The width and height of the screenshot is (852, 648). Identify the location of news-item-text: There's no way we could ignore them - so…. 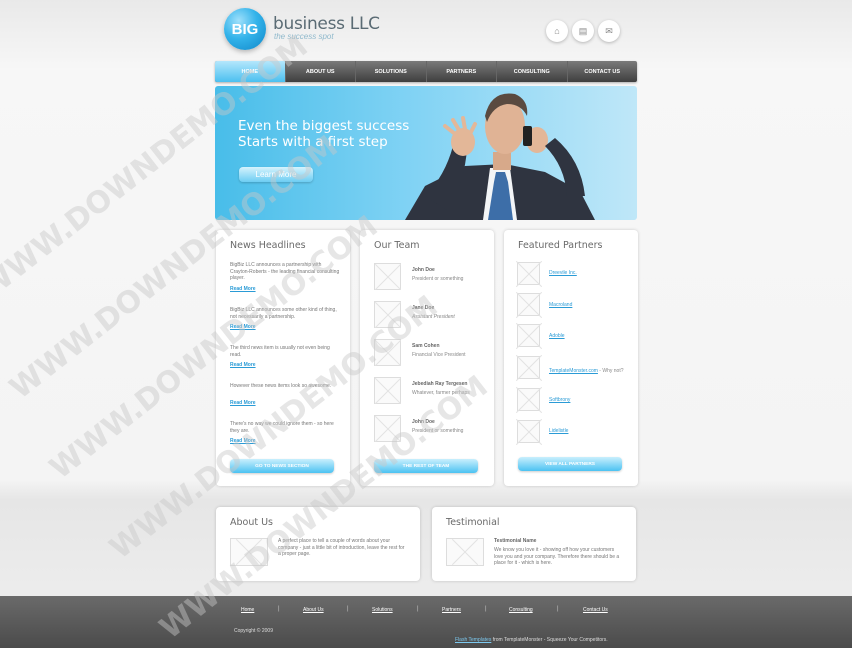
(282, 427).